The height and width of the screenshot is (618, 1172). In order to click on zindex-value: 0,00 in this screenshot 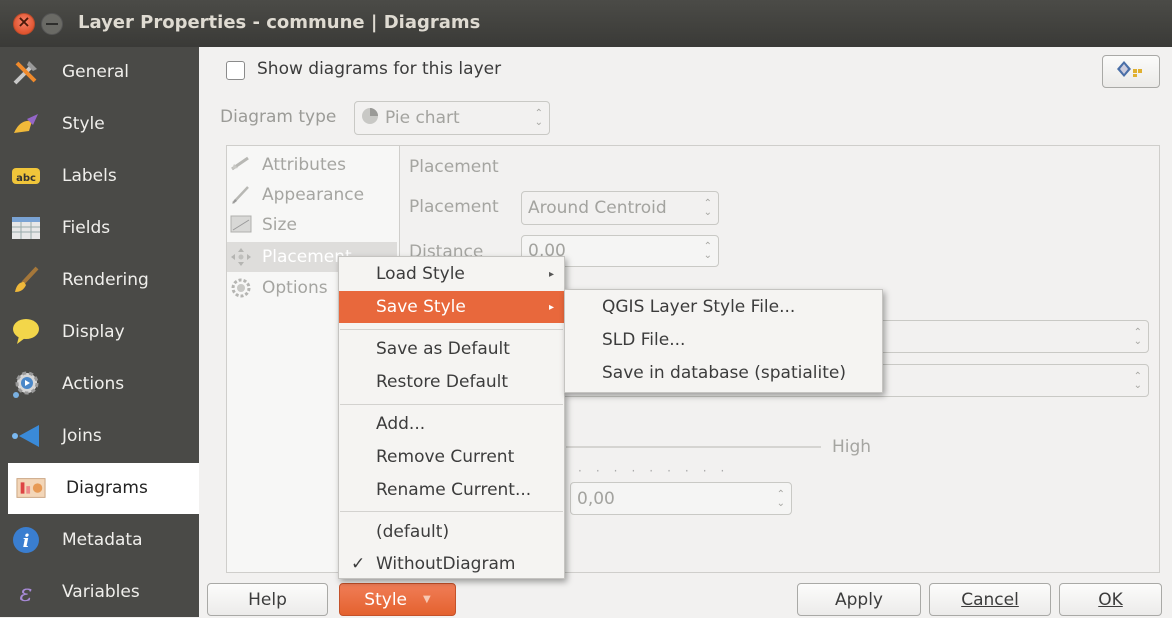, I will do `click(596, 498)`.